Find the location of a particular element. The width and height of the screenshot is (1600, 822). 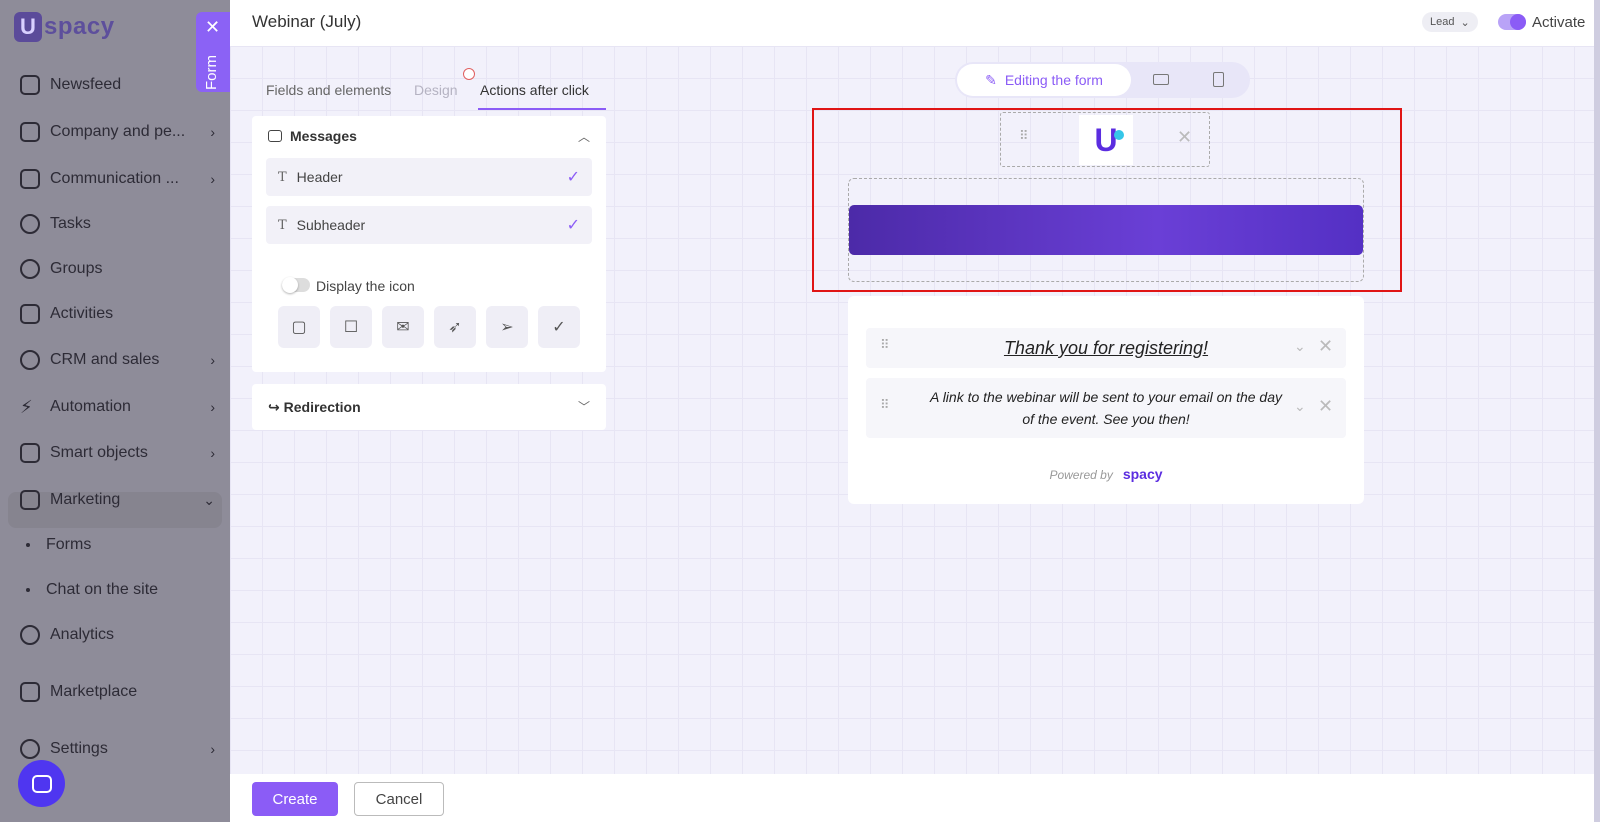

smart-objects-icon is located at coordinates (30, 453).